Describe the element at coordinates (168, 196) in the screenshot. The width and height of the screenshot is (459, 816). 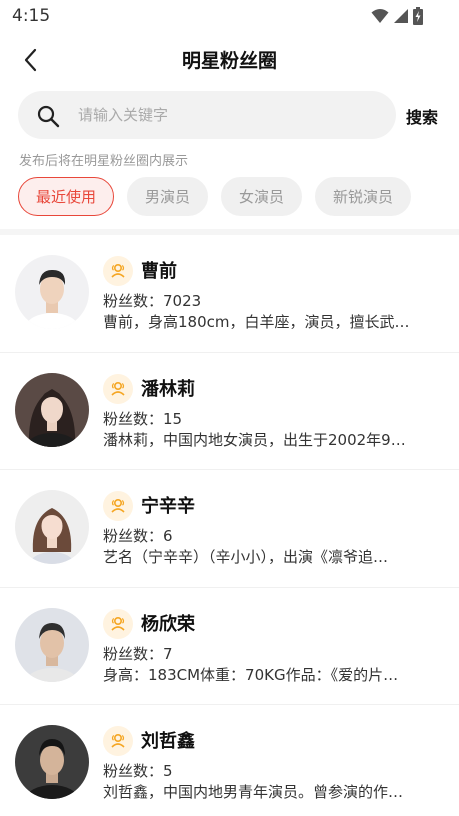
I see `tab-actors: 男演员` at that location.